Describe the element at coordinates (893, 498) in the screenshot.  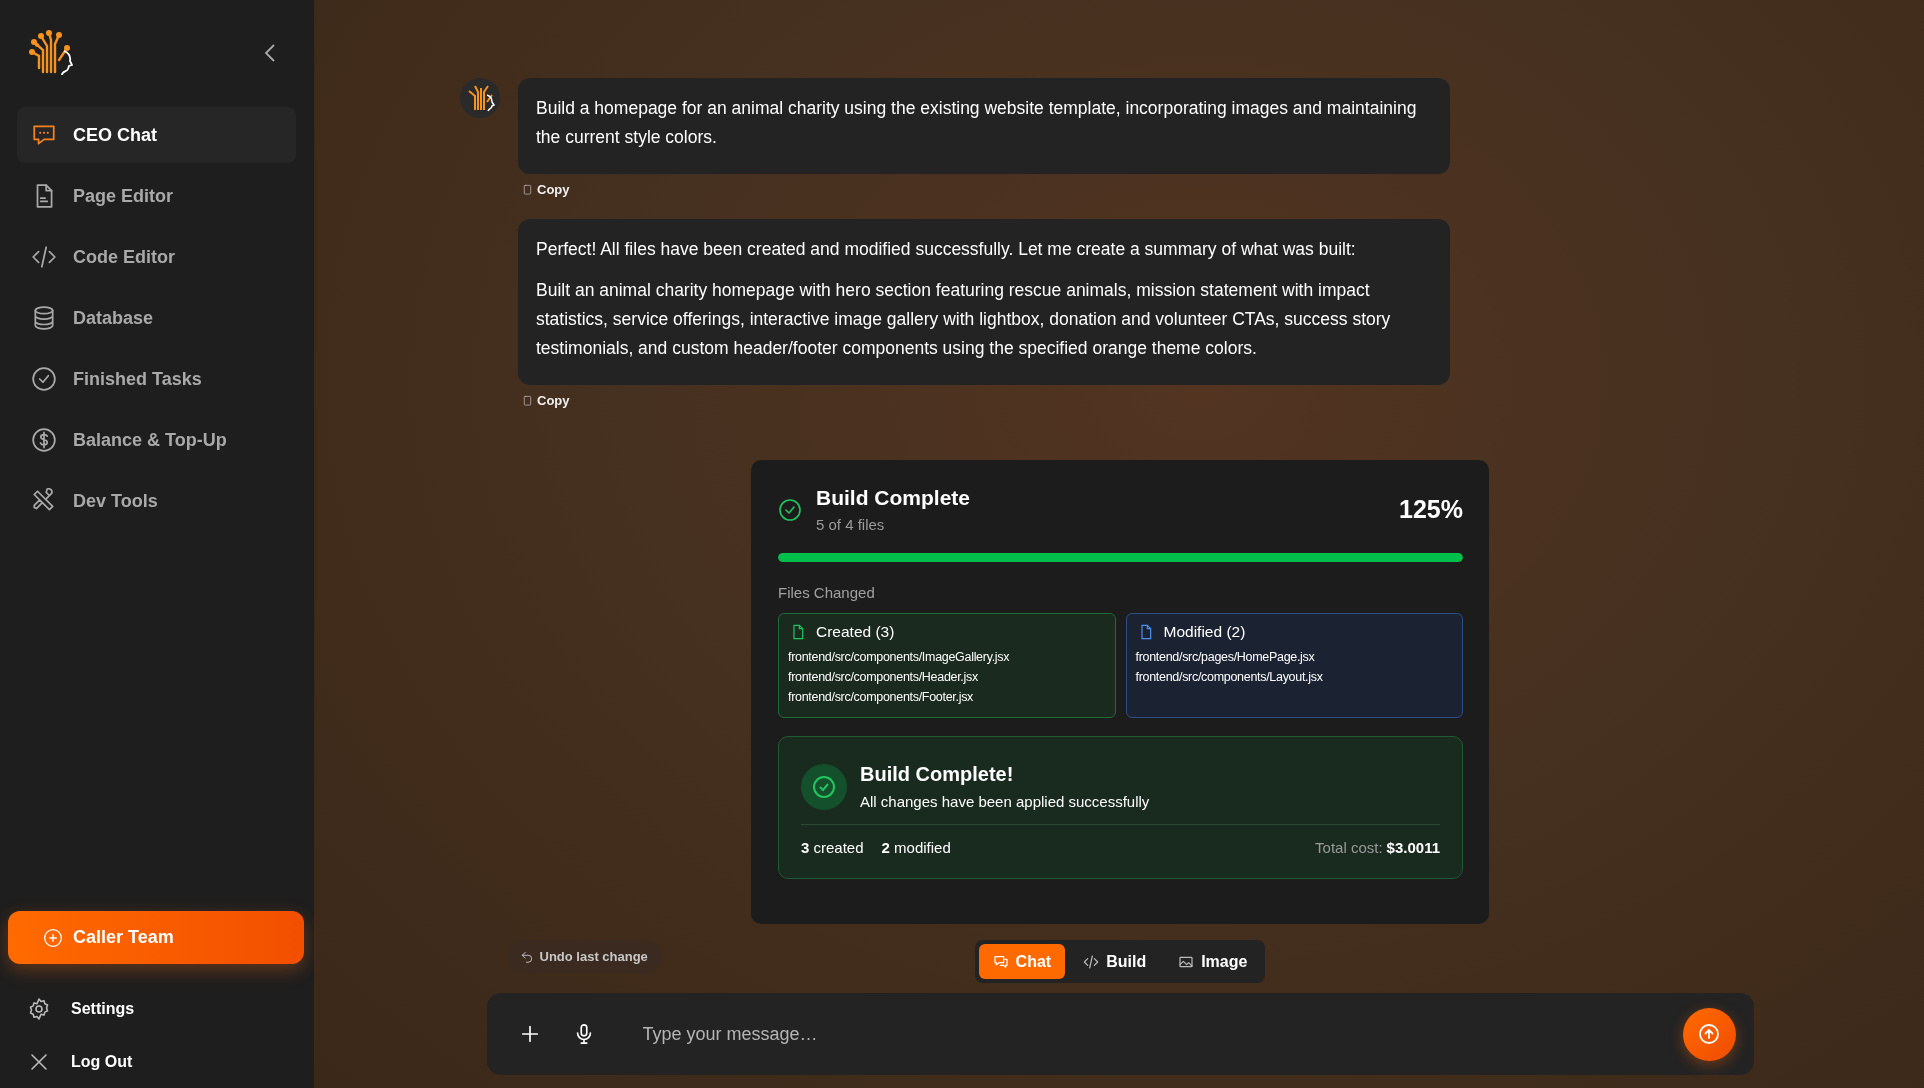
I see `build-title: Build Complete` at that location.